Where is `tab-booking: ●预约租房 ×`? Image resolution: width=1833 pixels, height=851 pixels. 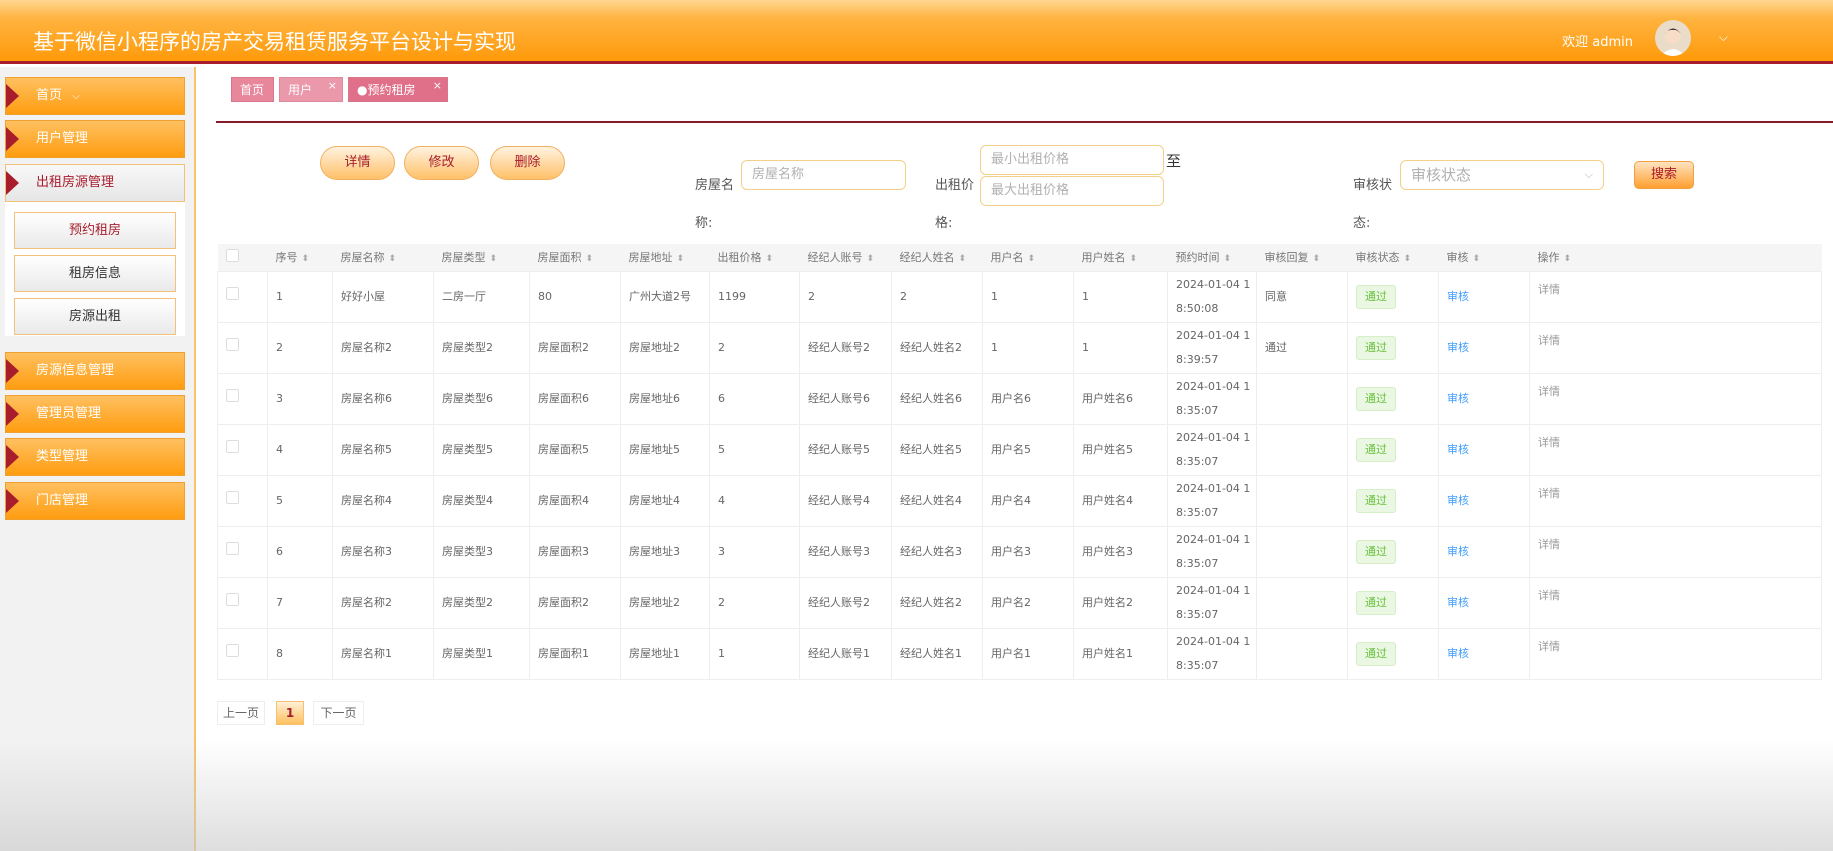 tab-booking: ●预约租房 × is located at coordinates (398, 89).